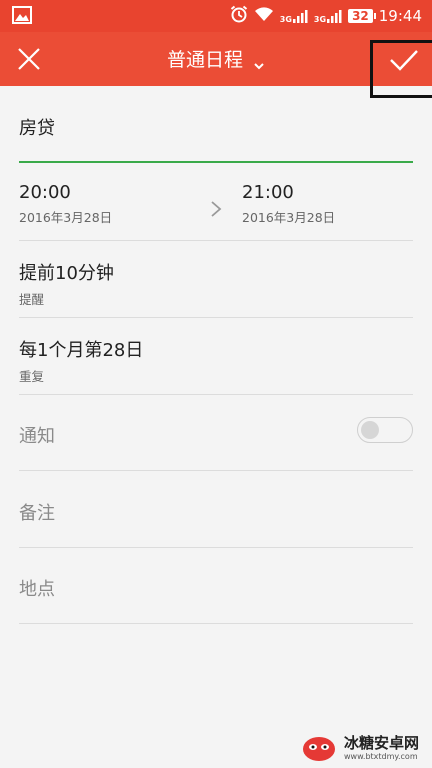  I want to click on start-time-picker: 20:00 2016年3月28日, so click(65, 204).